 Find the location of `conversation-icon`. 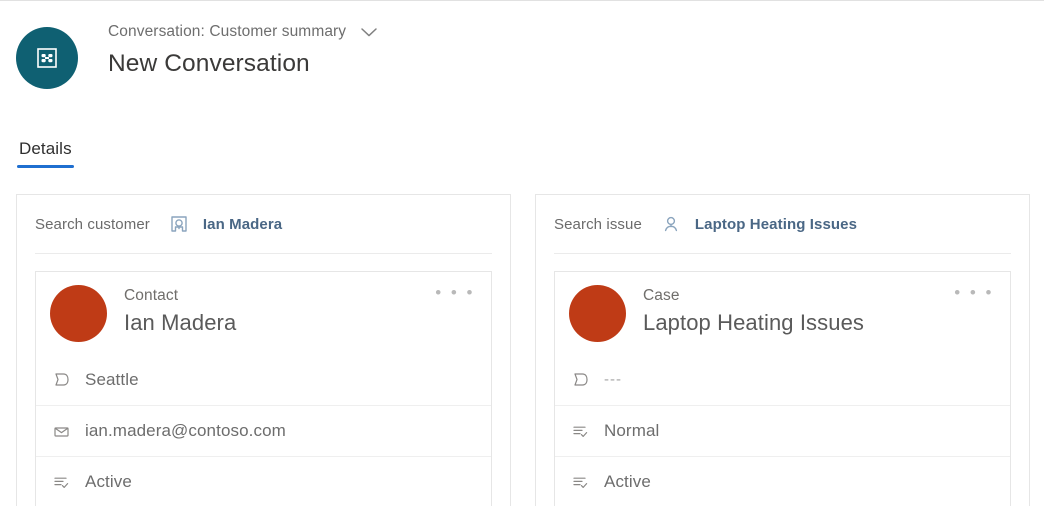

conversation-icon is located at coordinates (47, 58).